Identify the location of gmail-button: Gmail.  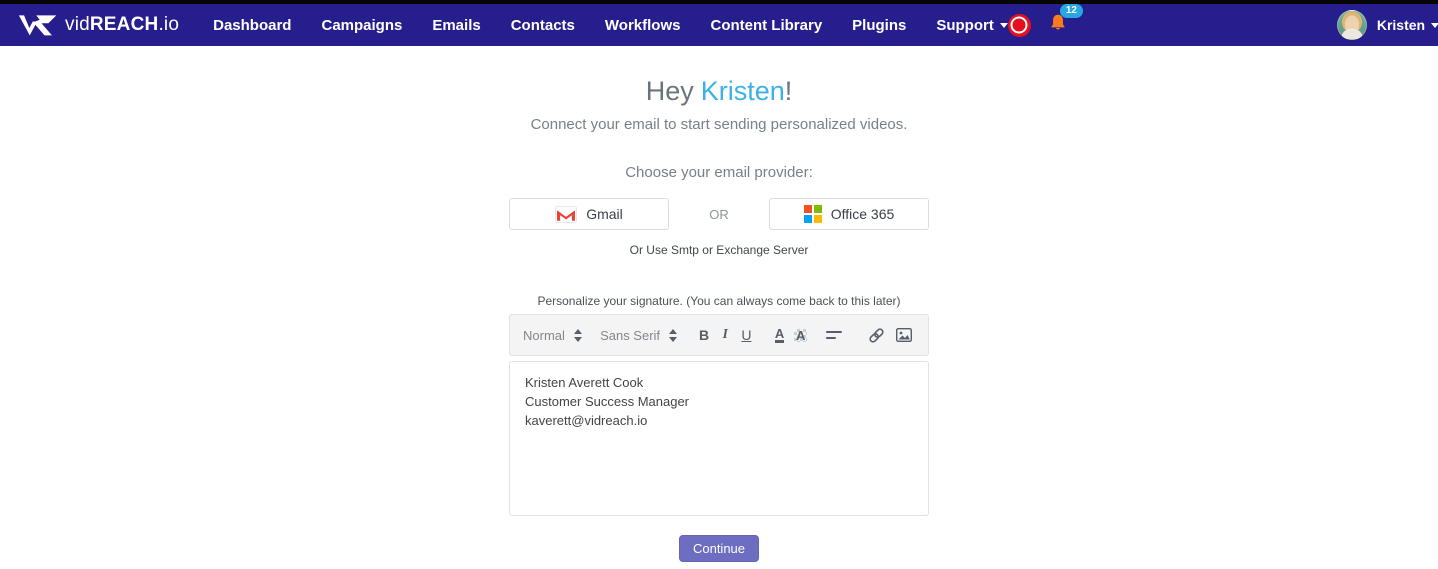
(589, 214).